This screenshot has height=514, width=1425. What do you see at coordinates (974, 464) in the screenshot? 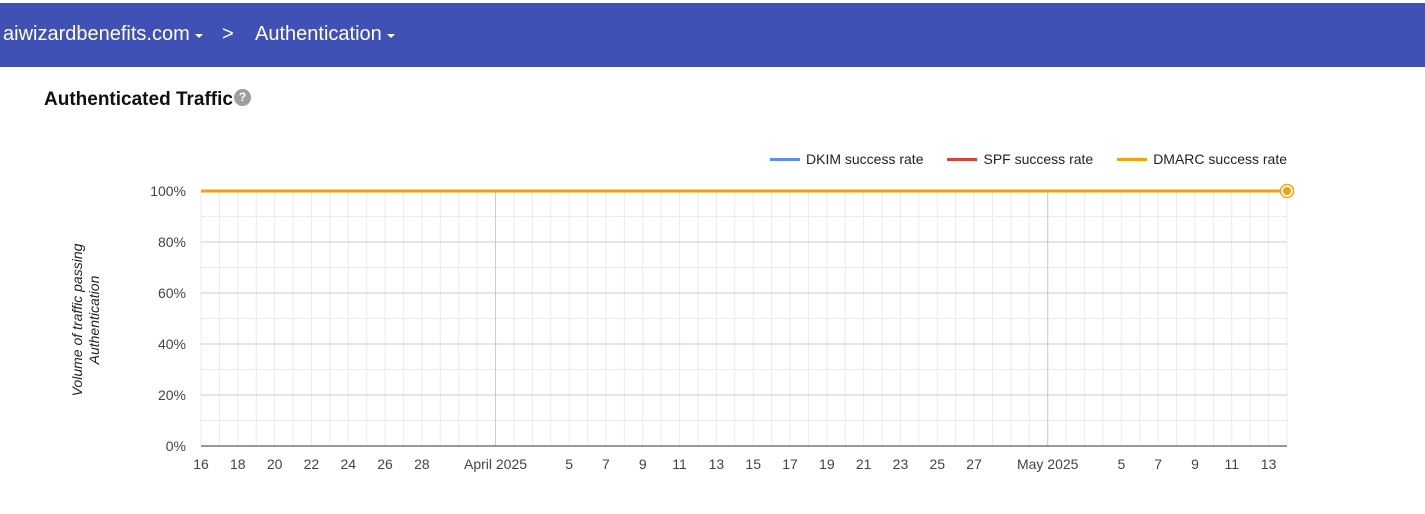
I see `x-tick-label: 27` at bounding box center [974, 464].